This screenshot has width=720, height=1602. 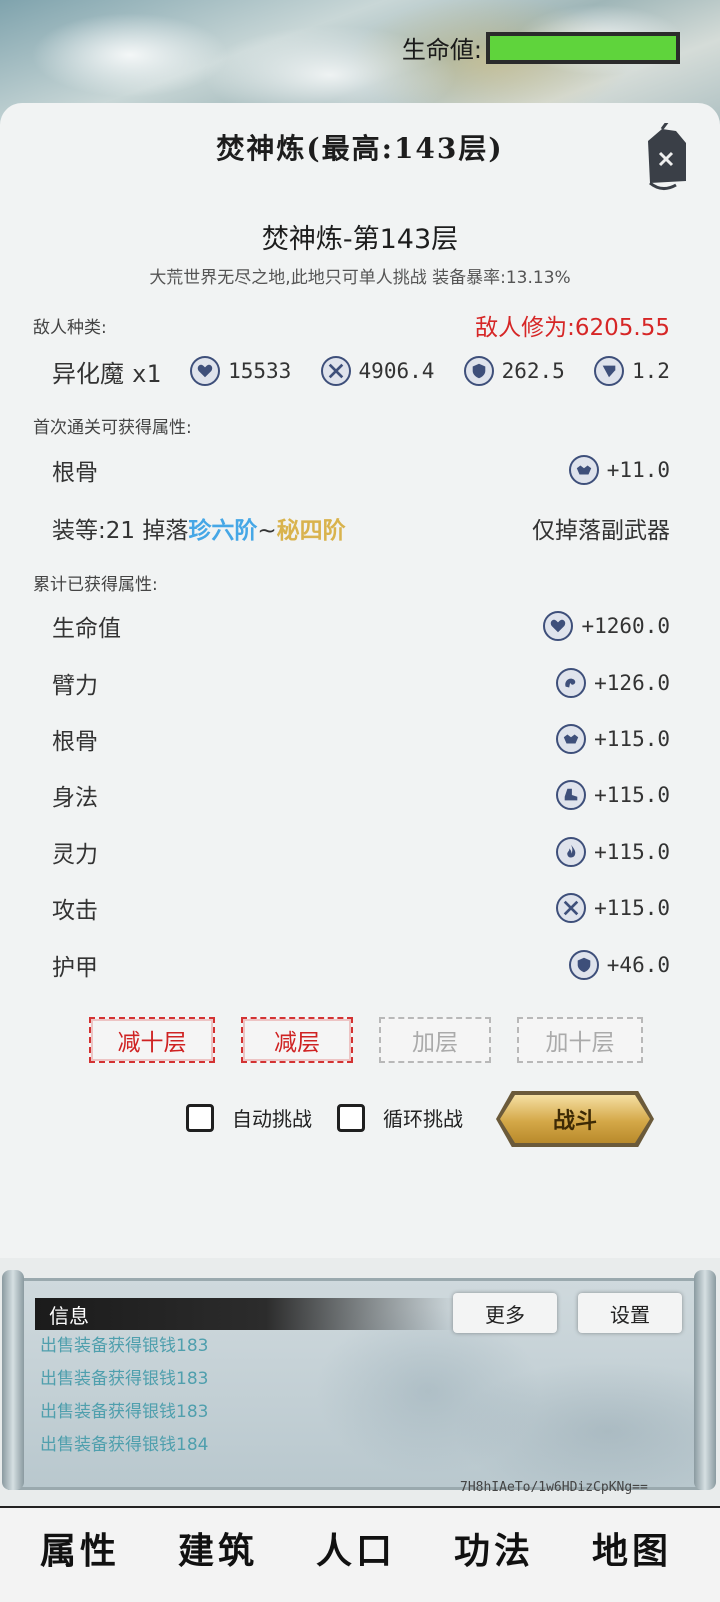 What do you see at coordinates (361, 528) in the screenshot?
I see `drop-info-row: 装等:21 掉落珍六阶~秘四阶 仅掉落副武器` at bounding box center [361, 528].